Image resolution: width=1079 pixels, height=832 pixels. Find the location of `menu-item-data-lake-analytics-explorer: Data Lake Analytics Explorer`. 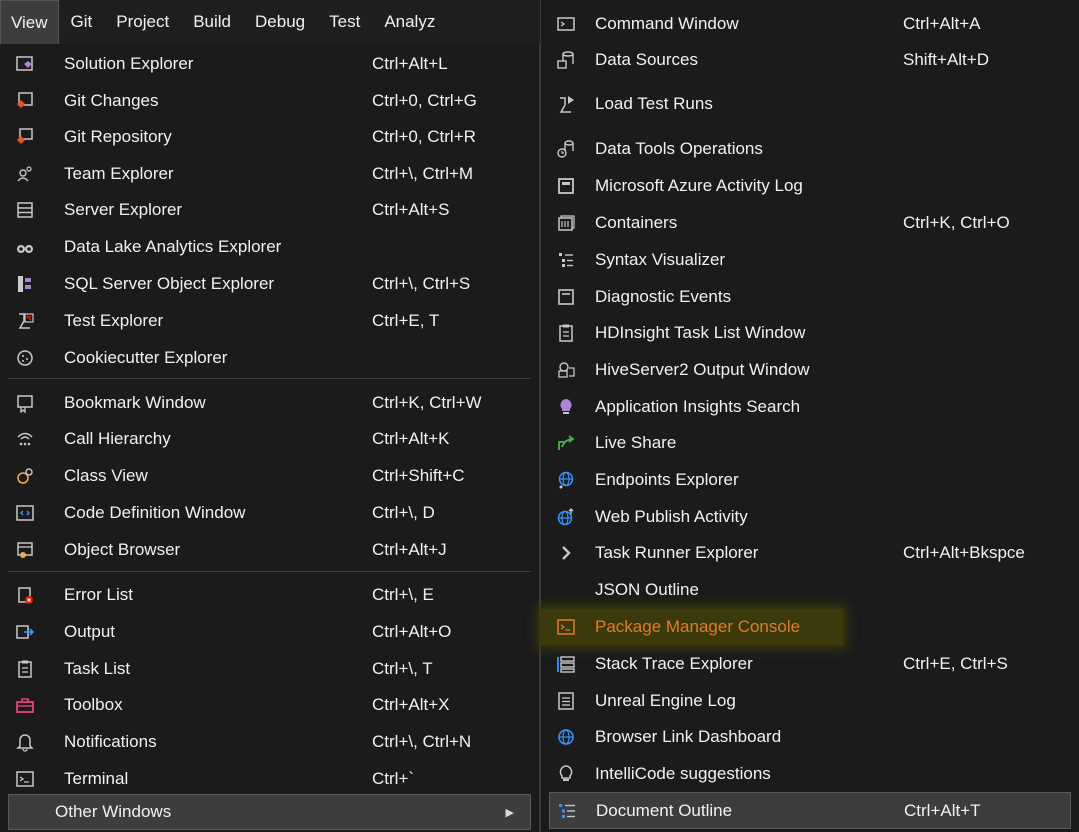

menu-item-data-lake-analytics-explorer: Data Lake Analytics Explorer is located at coordinates (269, 247).